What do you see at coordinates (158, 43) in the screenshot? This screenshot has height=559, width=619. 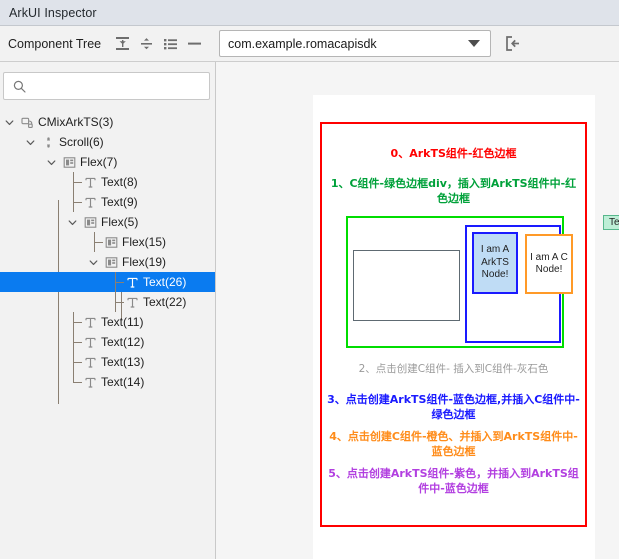 I see `toolbar-icon-group` at bounding box center [158, 43].